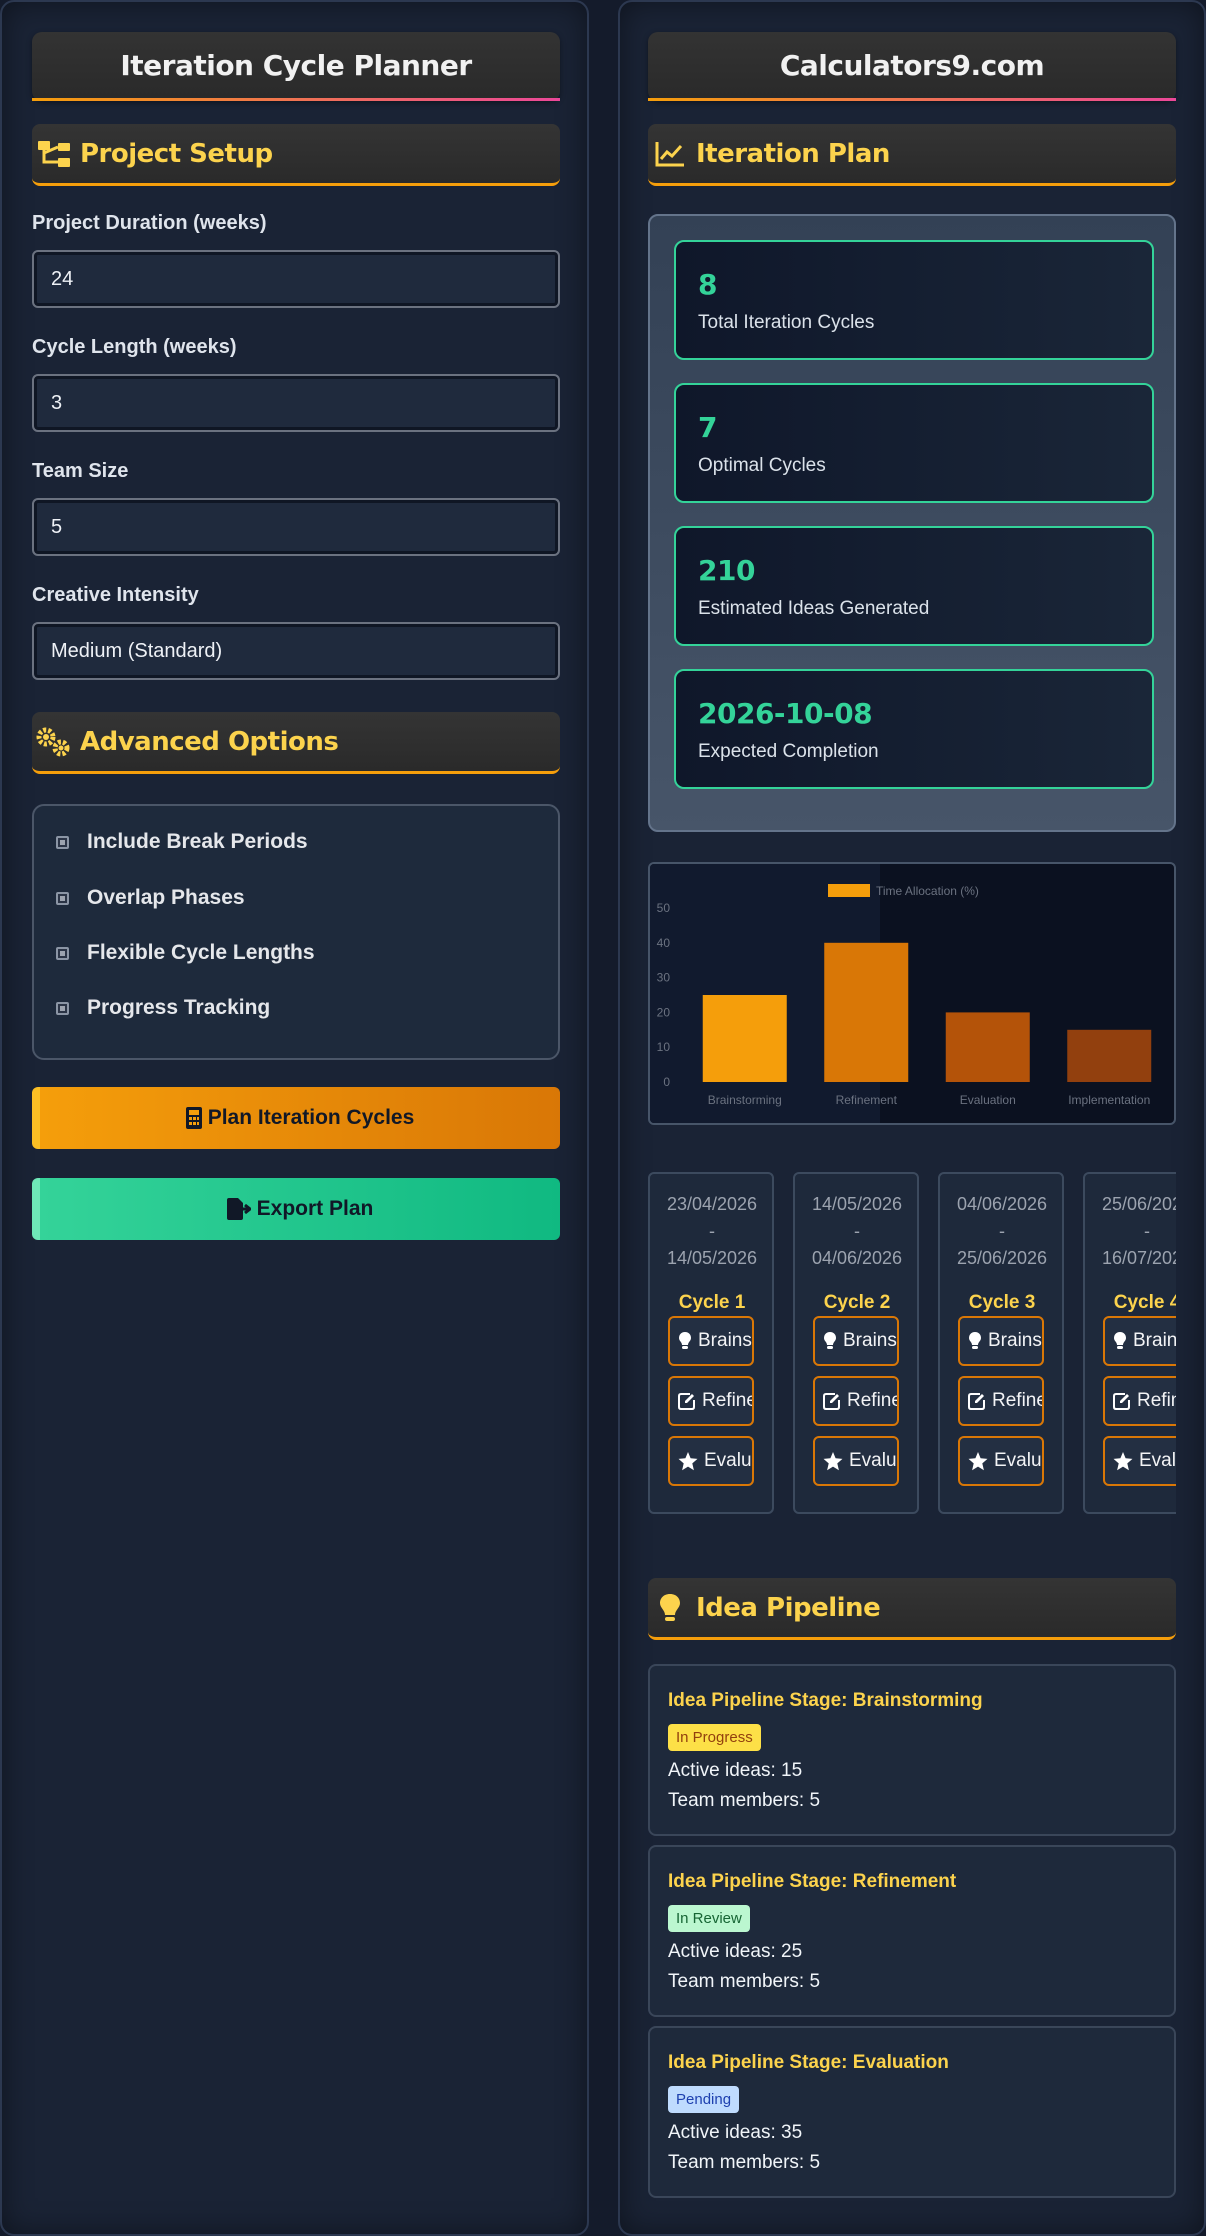 This screenshot has height=2236, width=1206. What do you see at coordinates (788, 1607) in the screenshot?
I see `idea-pipeline-label: Idea Pipeline` at bounding box center [788, 1607].